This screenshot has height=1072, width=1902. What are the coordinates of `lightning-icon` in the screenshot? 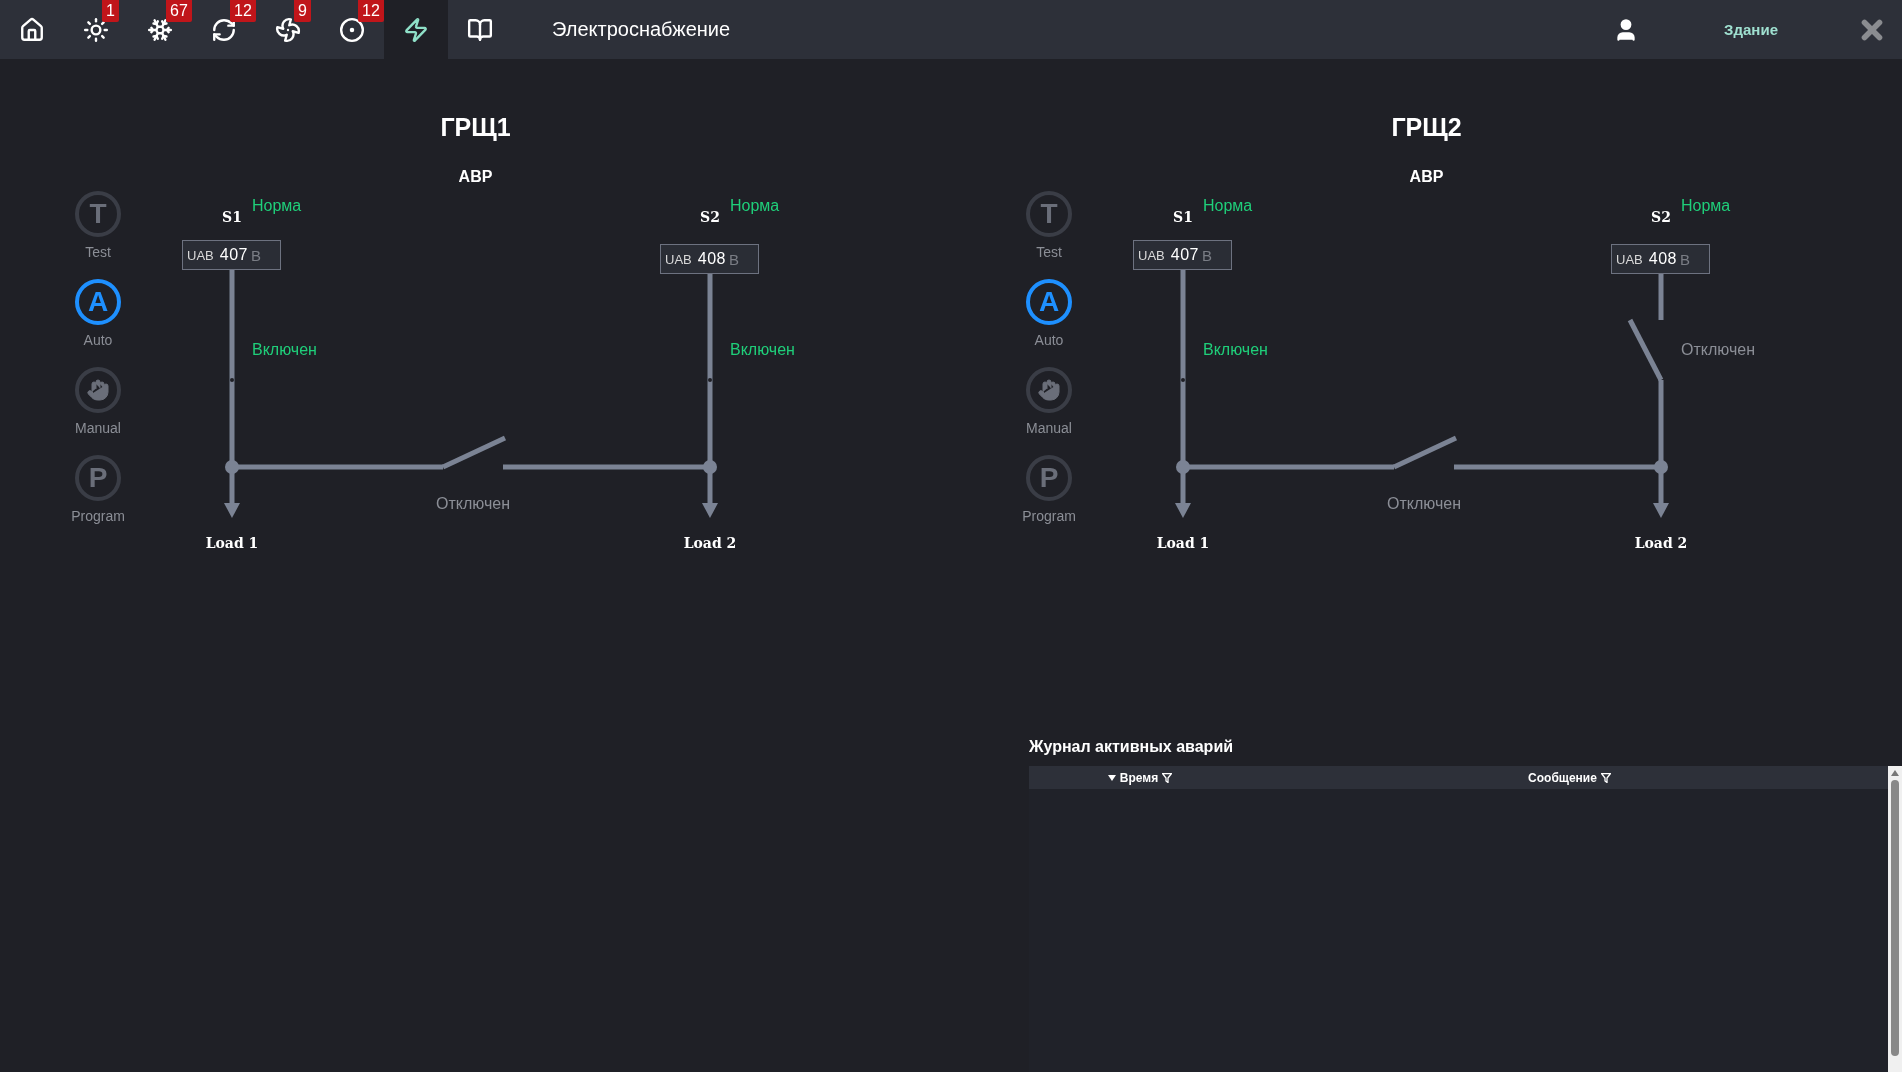 It's located at (416, 29).